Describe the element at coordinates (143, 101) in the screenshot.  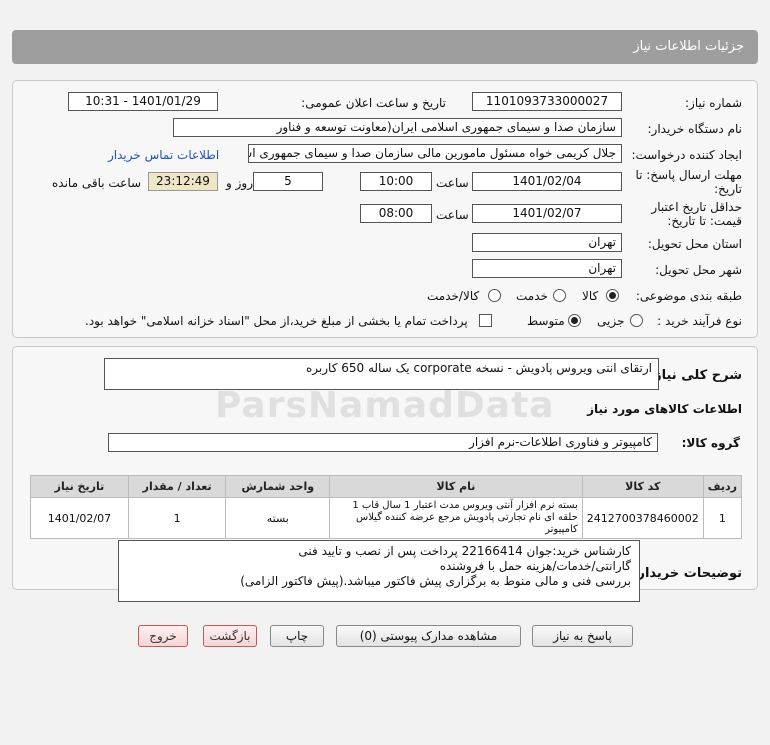
I see `announce-field: 1401/01/29 - 10:31` at that location.